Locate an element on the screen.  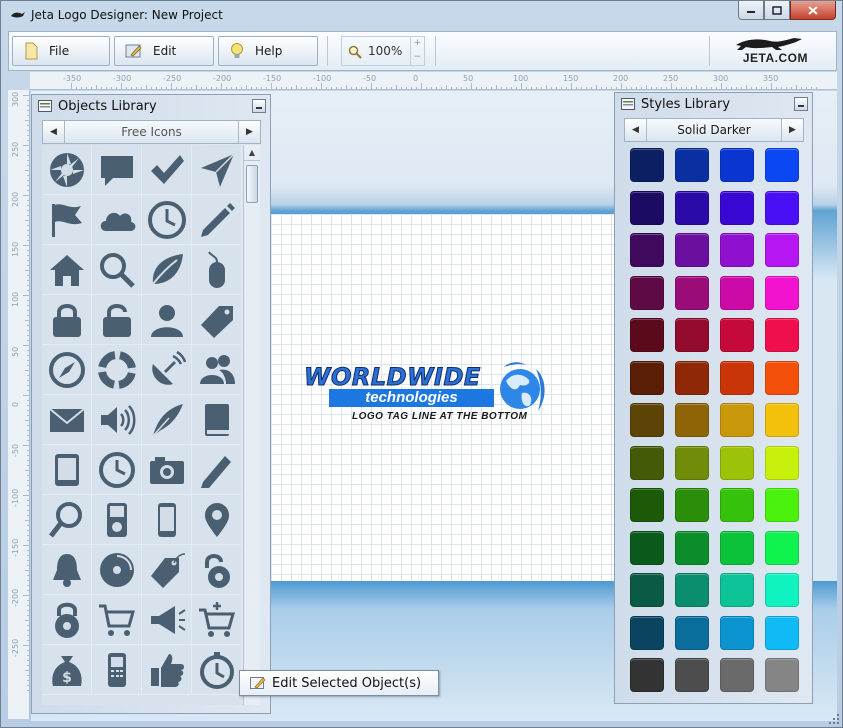
style-next-button: ▶ is located at coordinates (792, 130).